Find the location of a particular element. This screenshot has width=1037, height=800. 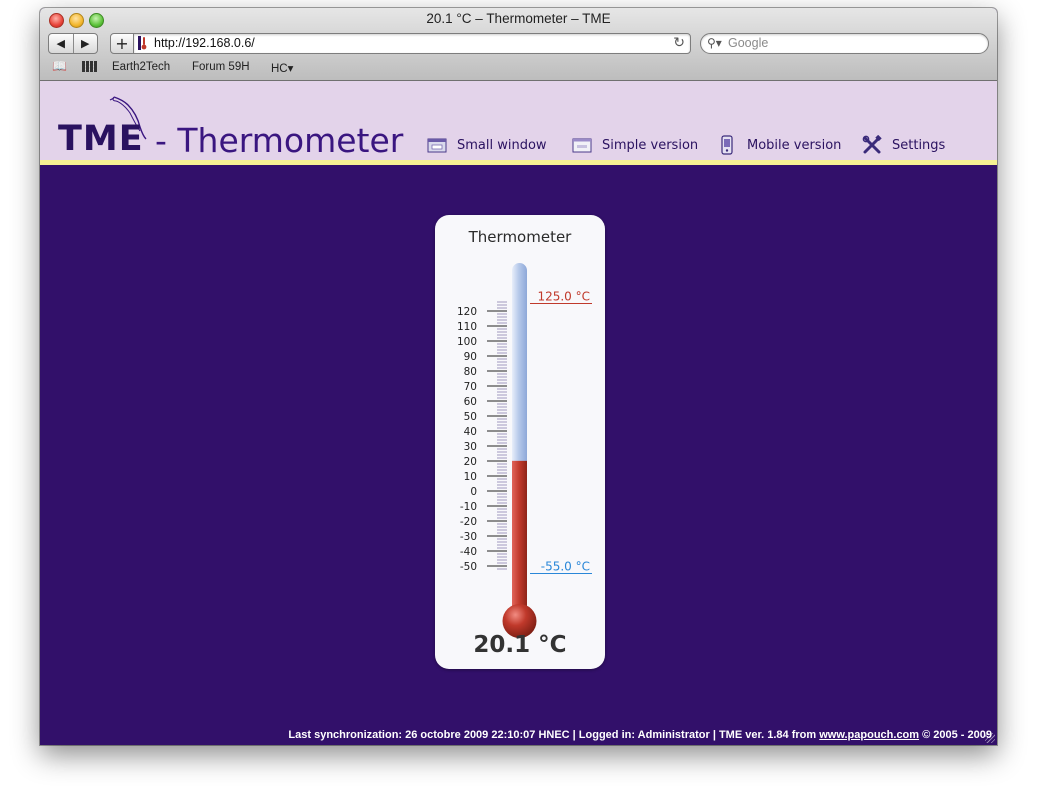

scale-label: -10 is located at coordinates (468, 507).